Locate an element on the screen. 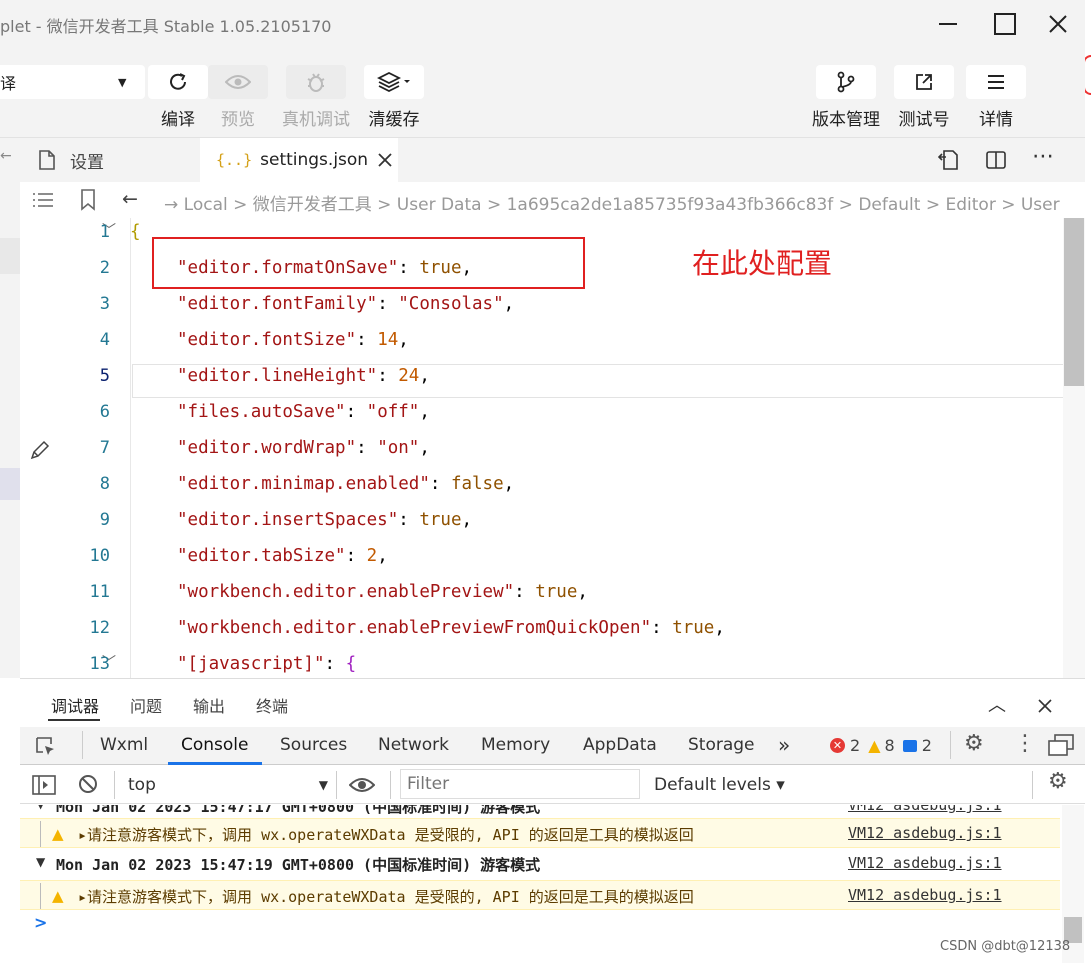 The width and height of the screenshot is (1091, 963). version-control-button is located at coordinates (846, 82).